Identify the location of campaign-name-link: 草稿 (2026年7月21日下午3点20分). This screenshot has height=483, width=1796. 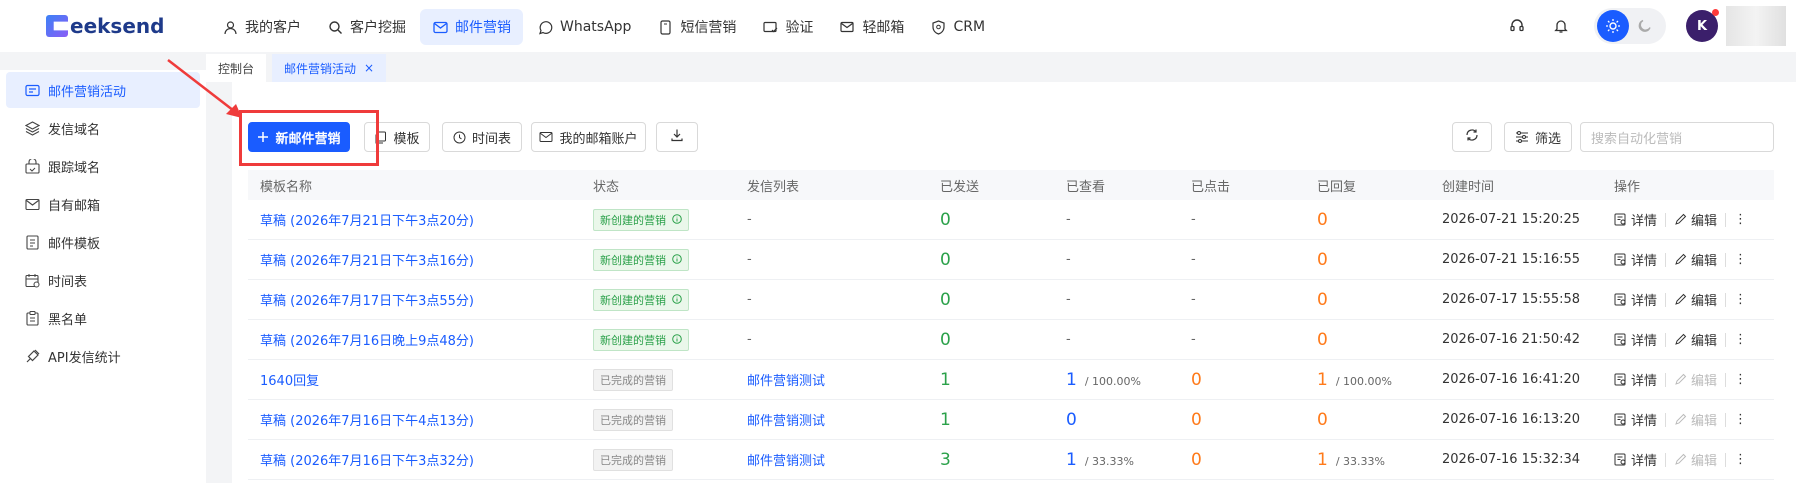
(367, 221).